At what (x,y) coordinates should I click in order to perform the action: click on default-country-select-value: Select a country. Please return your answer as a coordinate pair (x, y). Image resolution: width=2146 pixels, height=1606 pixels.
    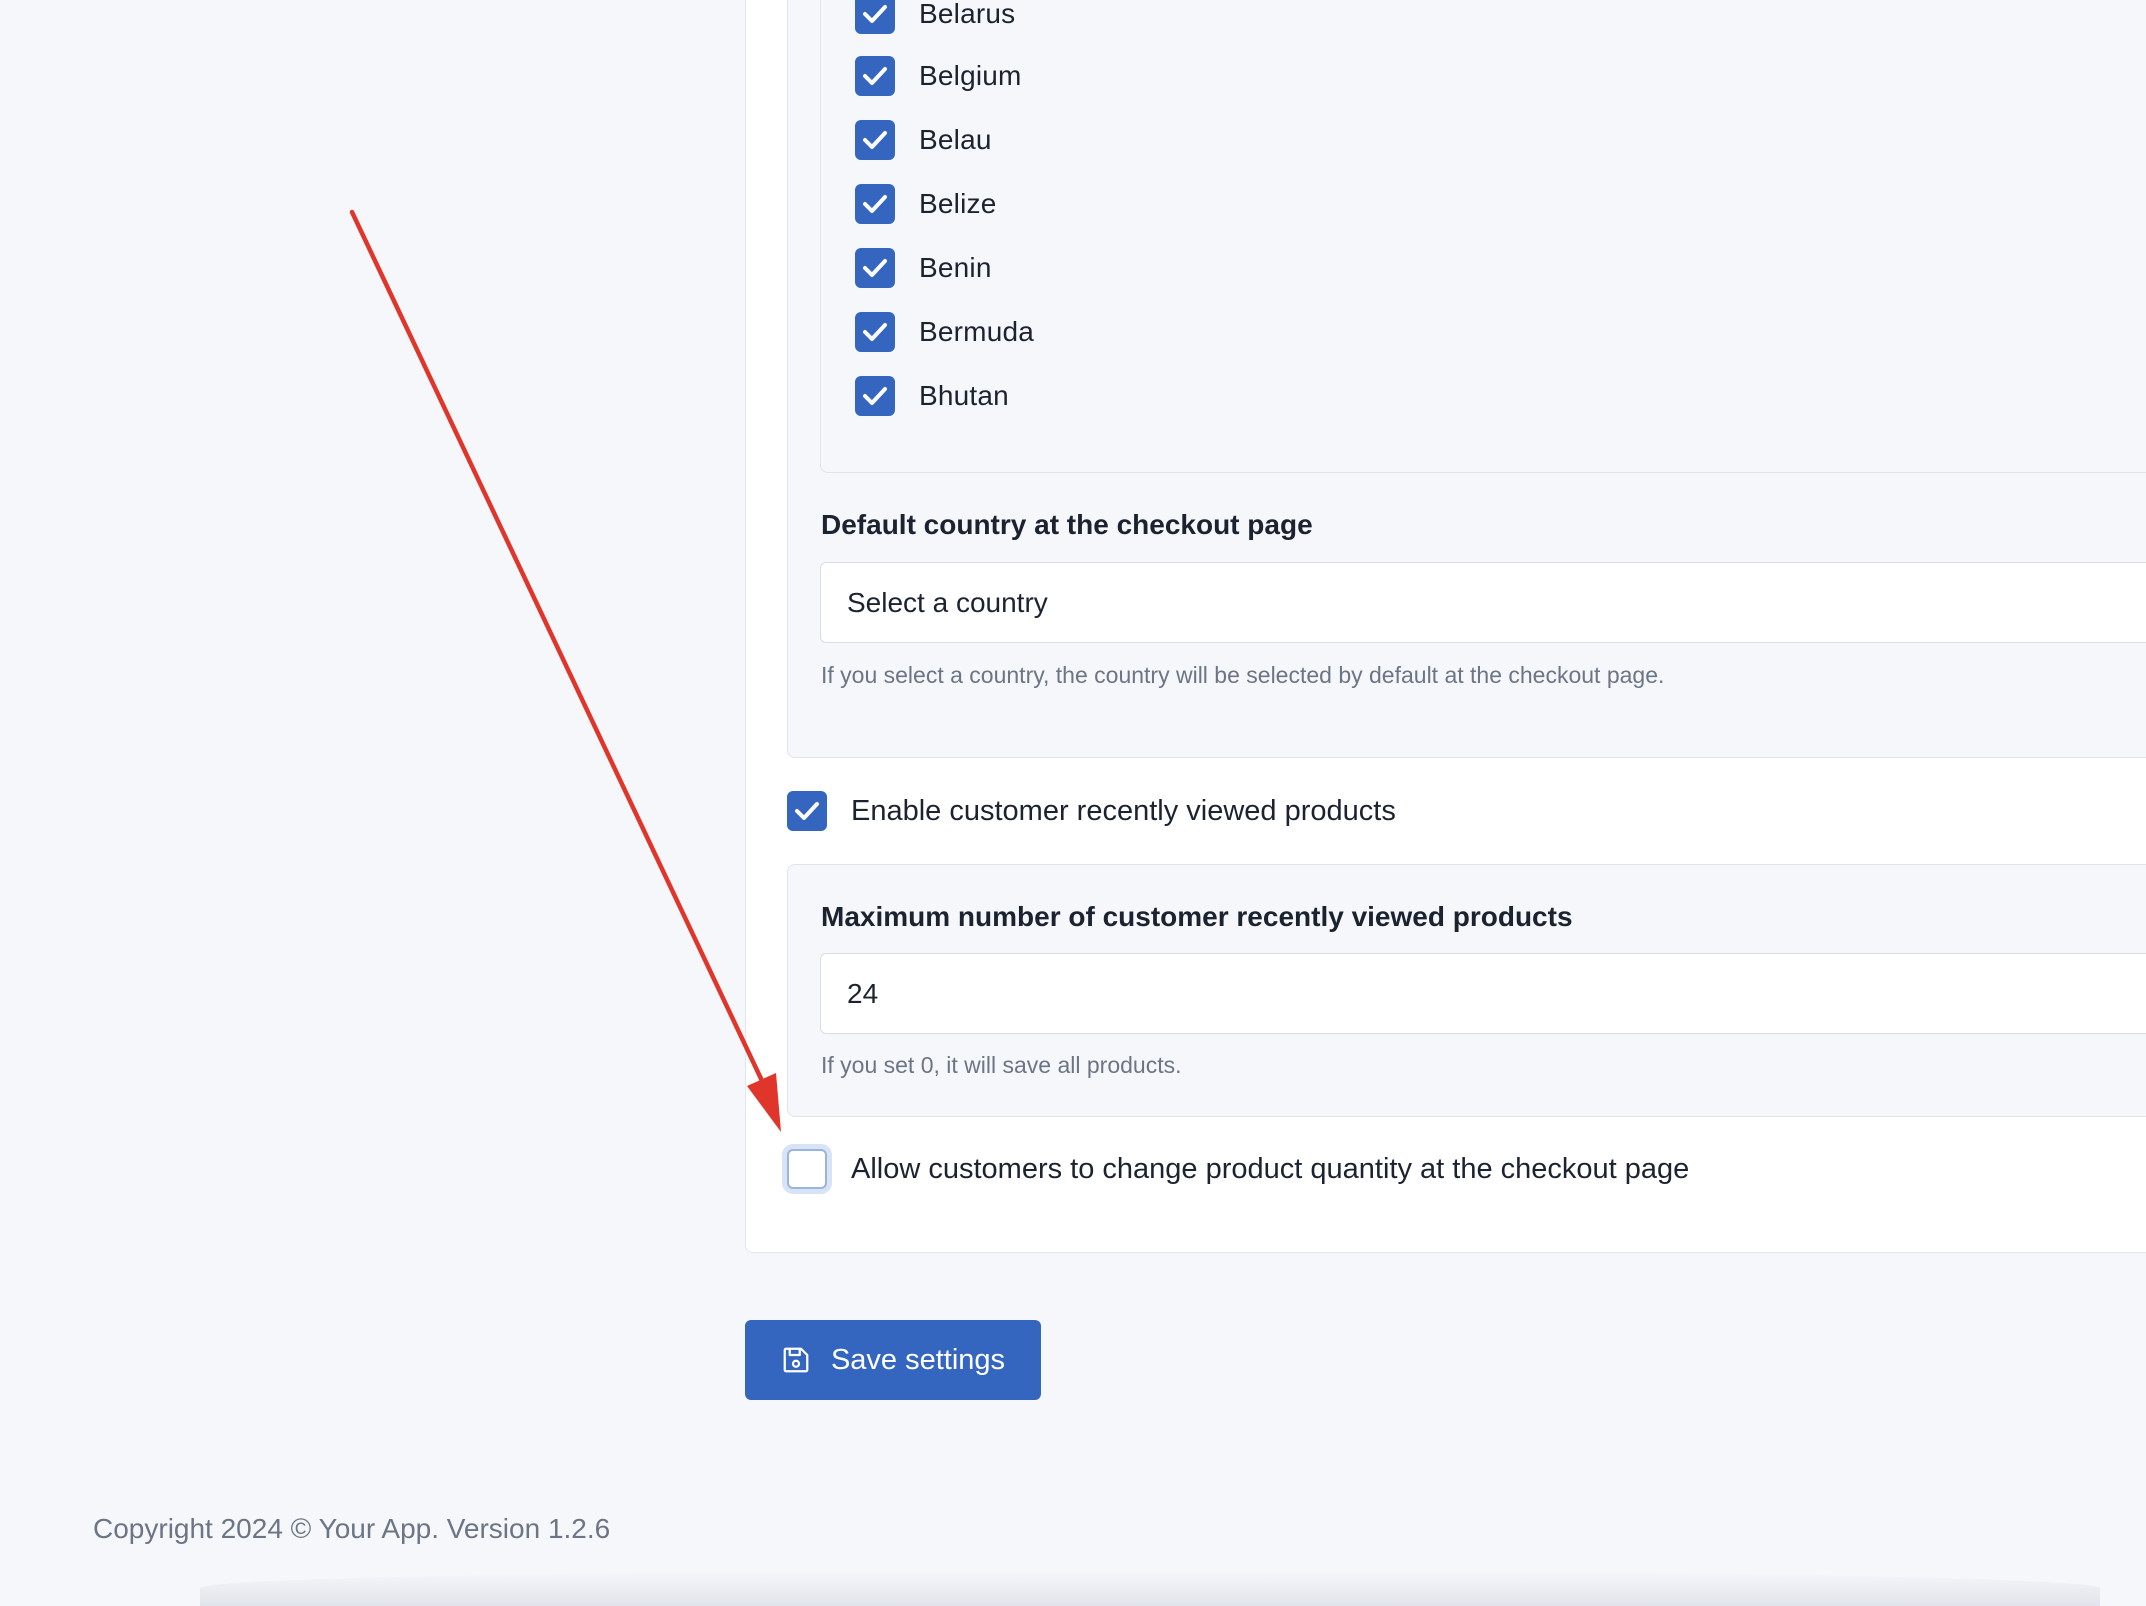
    Looking at the image, I should click on (947, 602).